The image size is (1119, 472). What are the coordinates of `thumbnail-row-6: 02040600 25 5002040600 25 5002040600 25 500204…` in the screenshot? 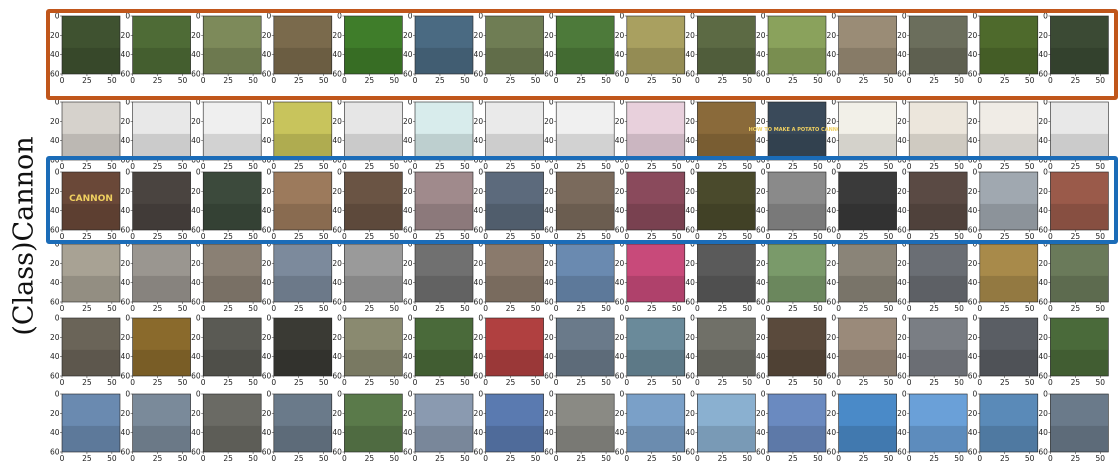 It's located at (579, 426).